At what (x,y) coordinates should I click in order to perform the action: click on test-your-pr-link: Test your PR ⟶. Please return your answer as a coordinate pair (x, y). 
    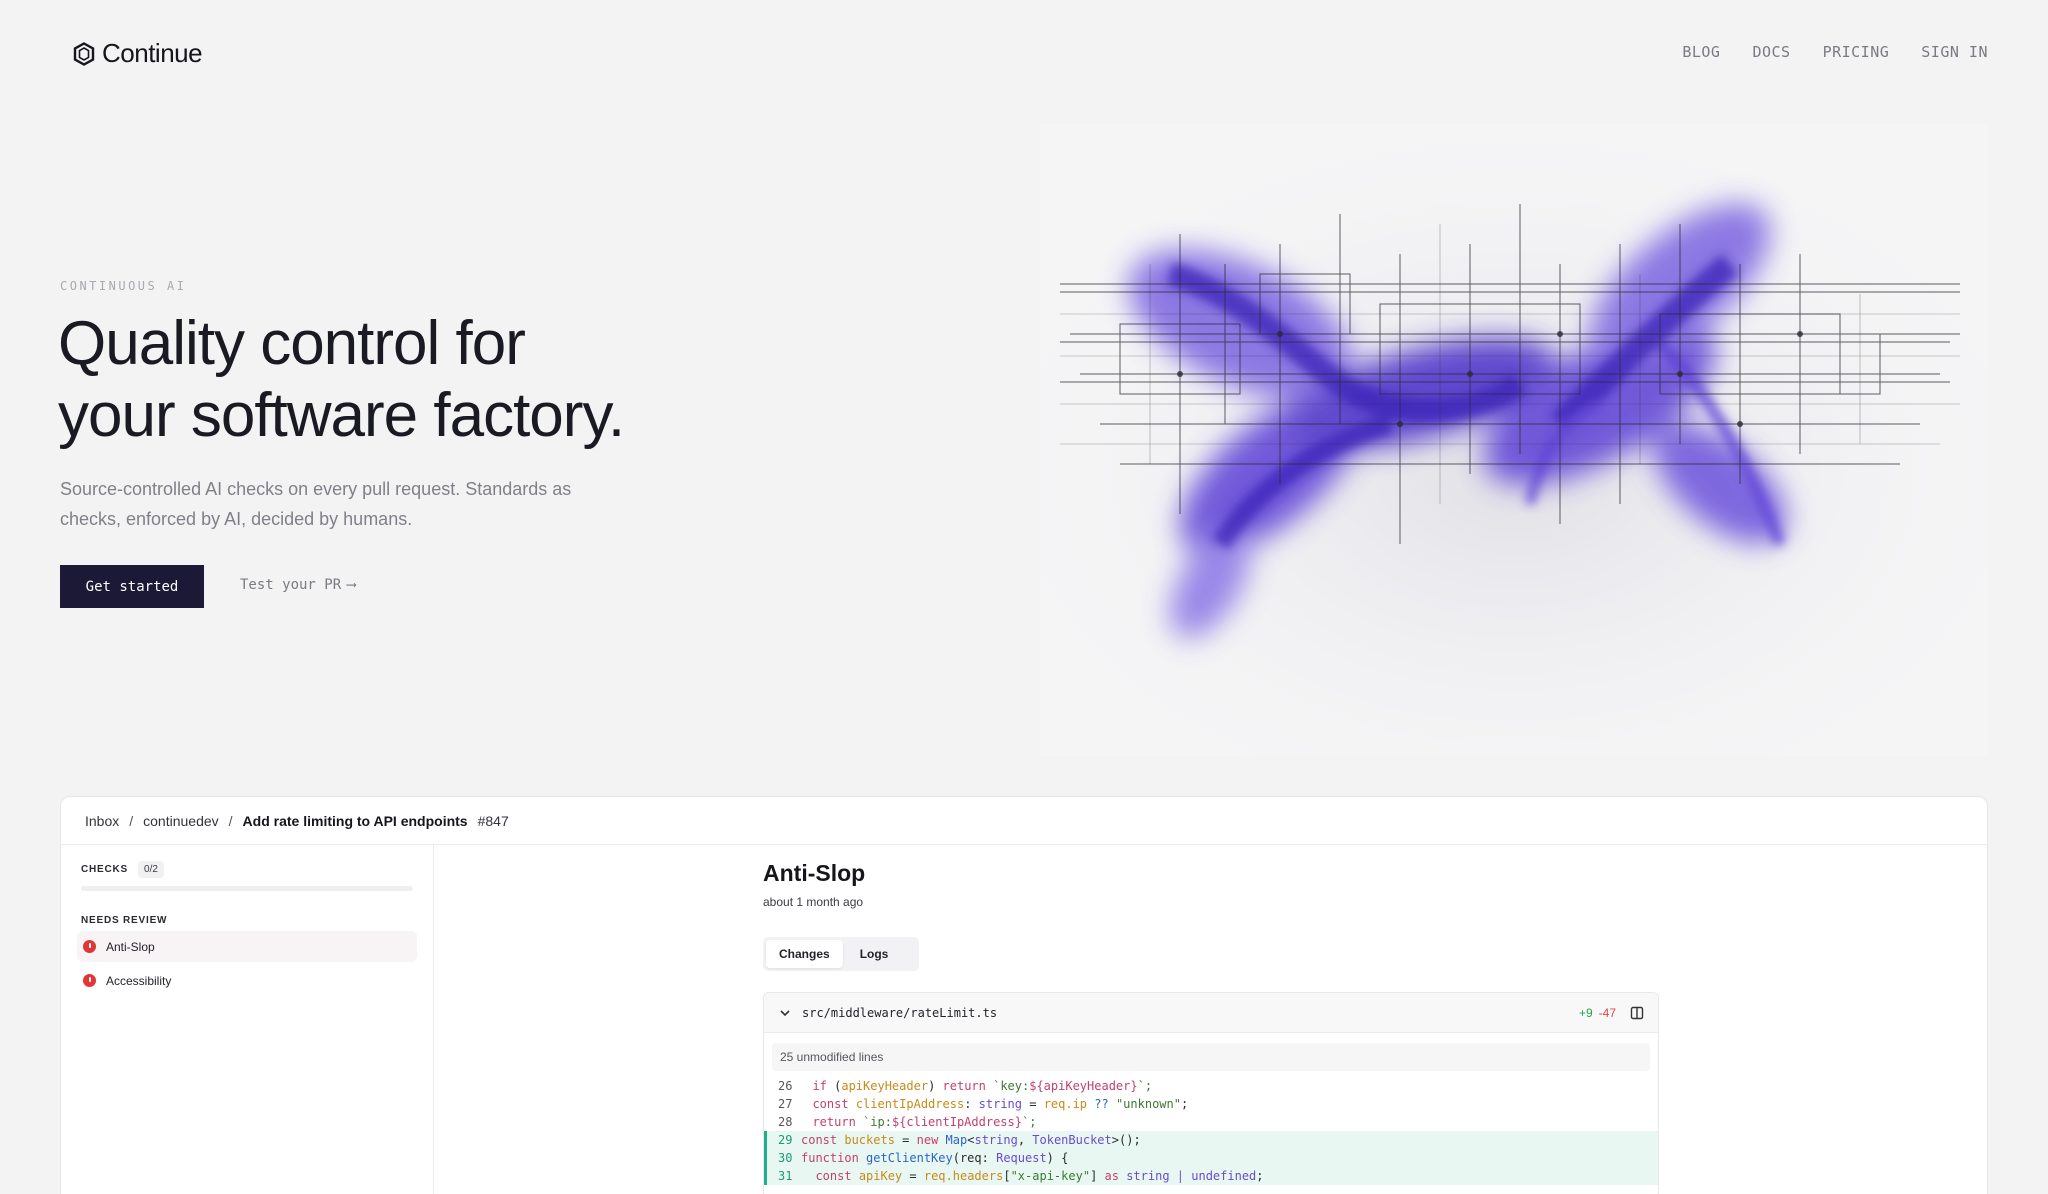
    Looking at the image, I should click on (298, 585).